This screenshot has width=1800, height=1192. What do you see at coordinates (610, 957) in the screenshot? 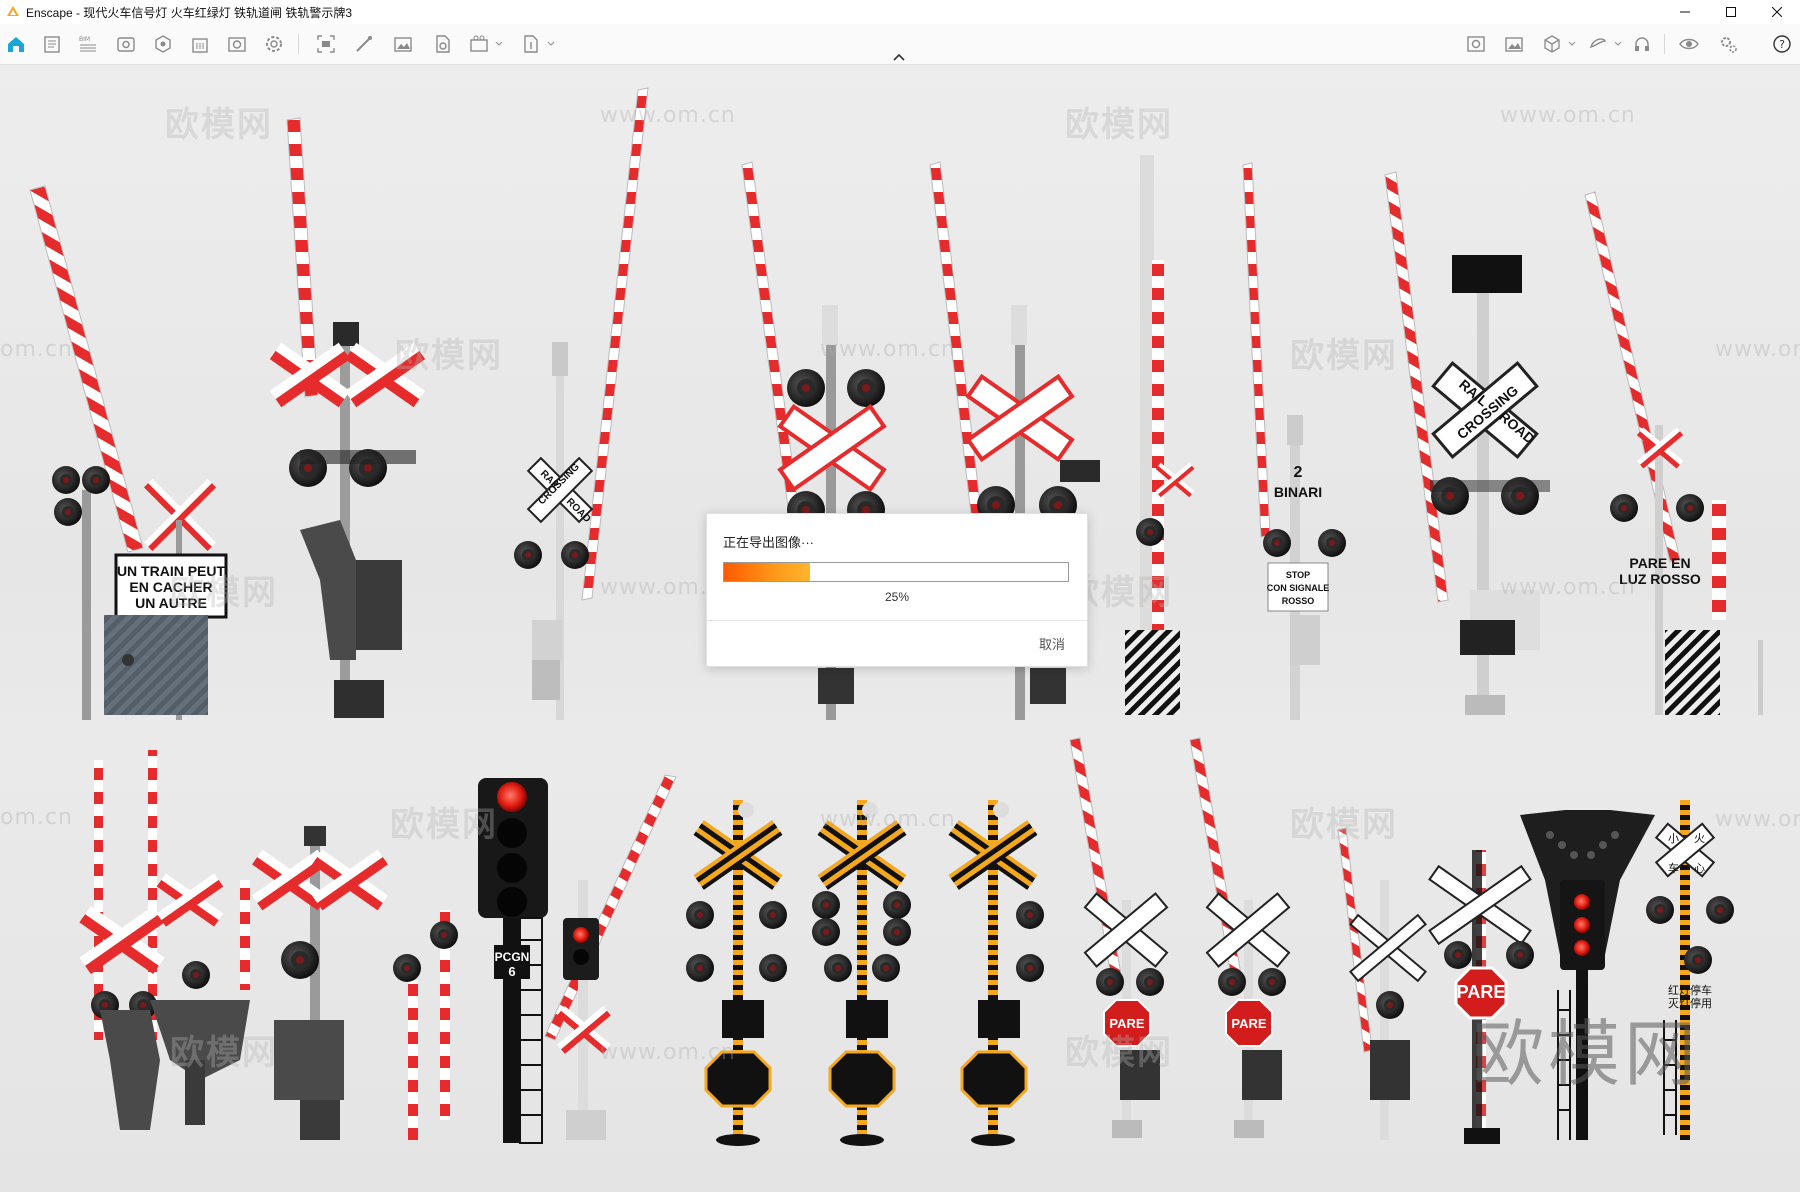
I see `signal-small-red-barrier` at bounding box center [610, 957].